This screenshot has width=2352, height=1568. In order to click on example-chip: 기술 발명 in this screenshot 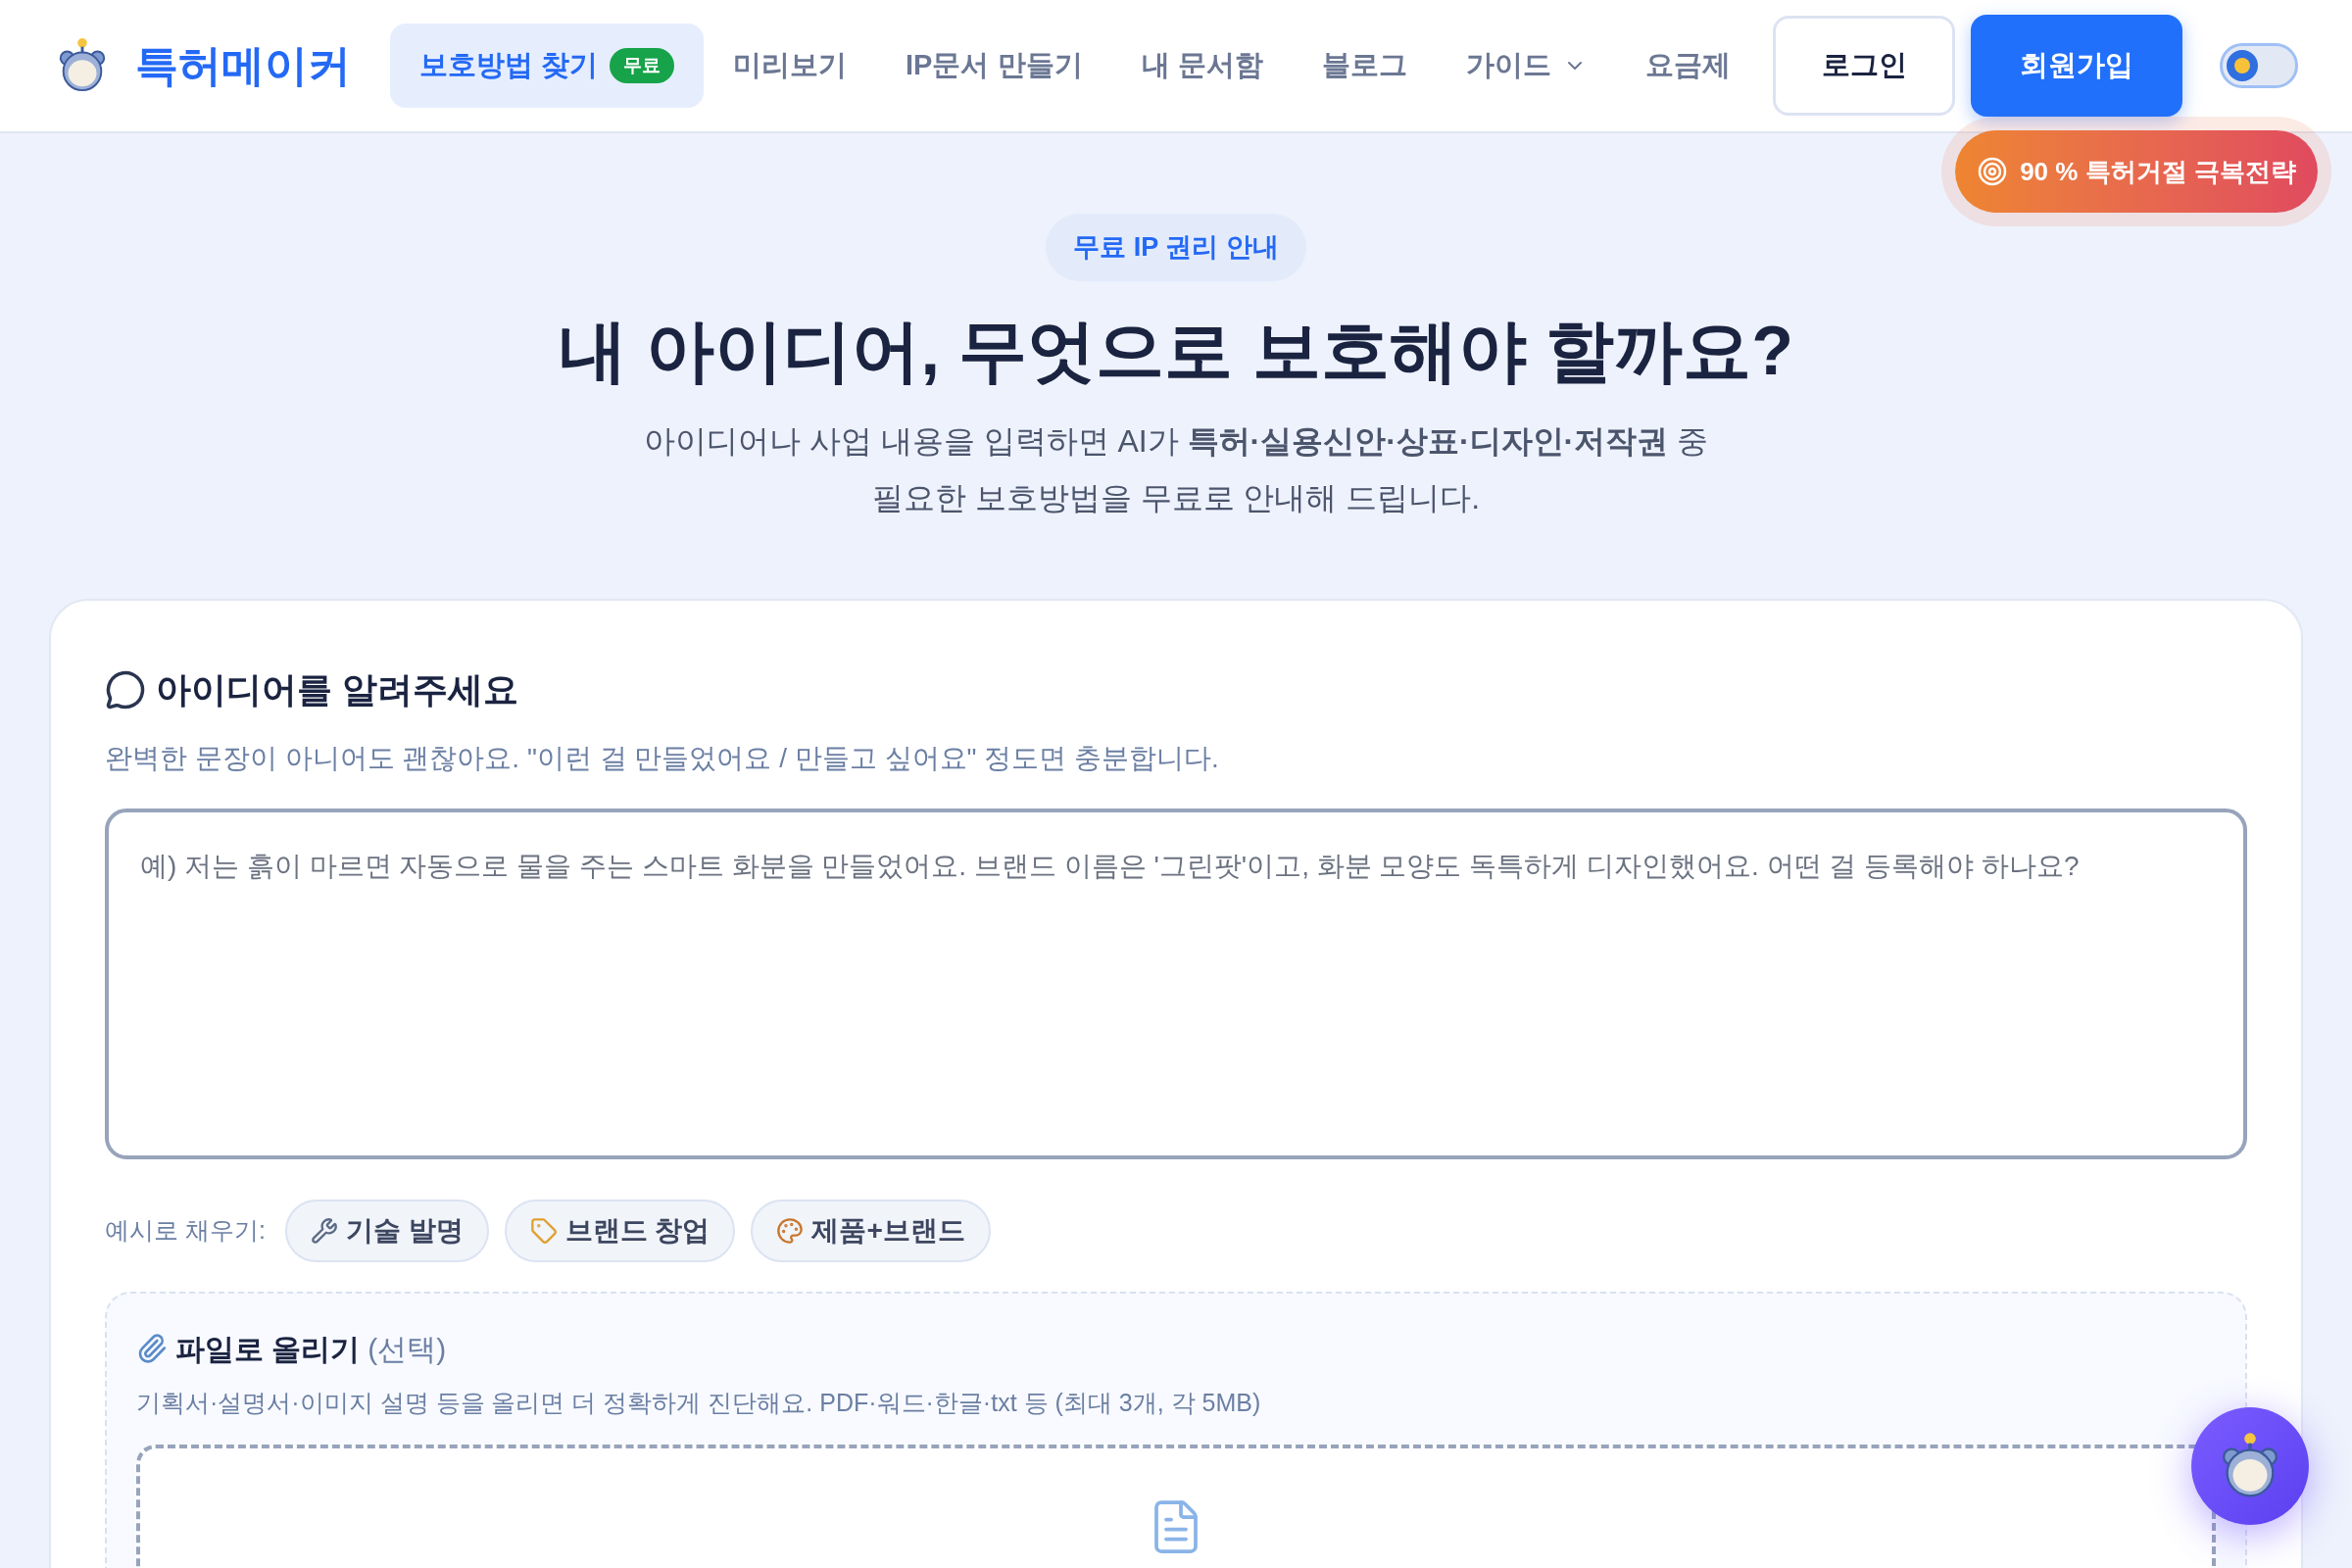, I will do `click(386, 1230)`.